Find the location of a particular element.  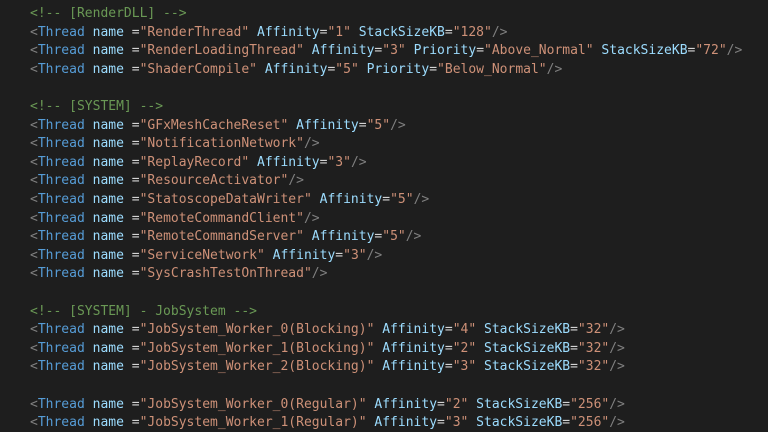

thread-name-value: RemoteCommandClient is located at coordinates (222, 218).